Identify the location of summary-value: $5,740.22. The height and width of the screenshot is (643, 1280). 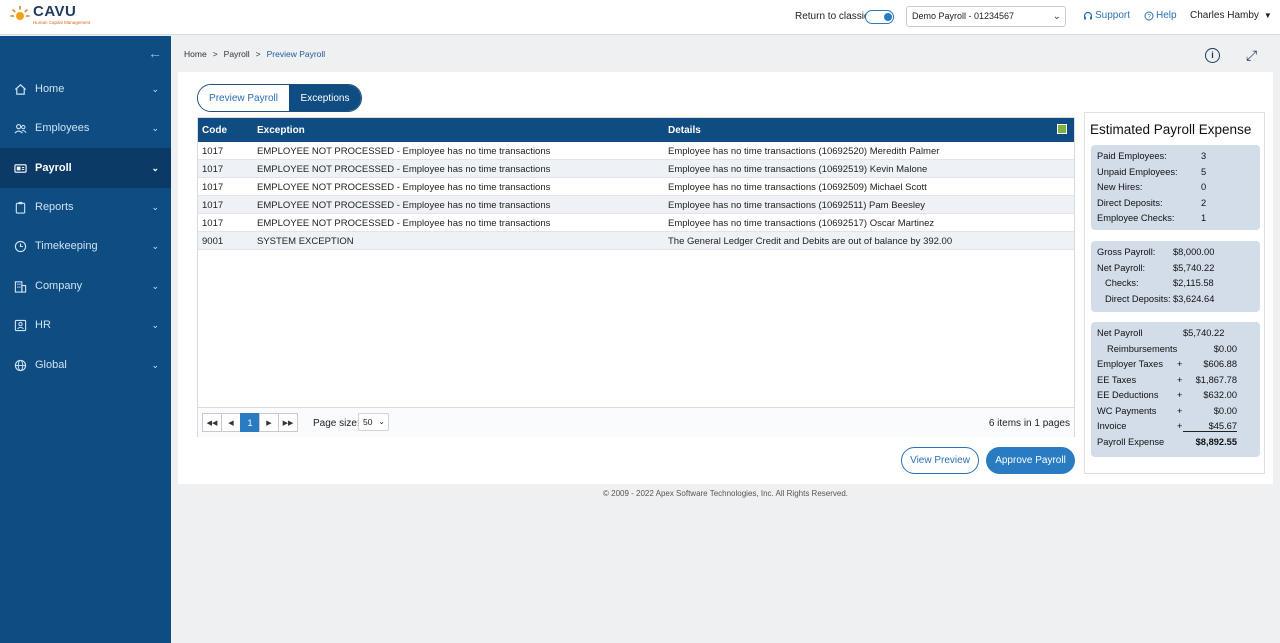
(1204, 333).